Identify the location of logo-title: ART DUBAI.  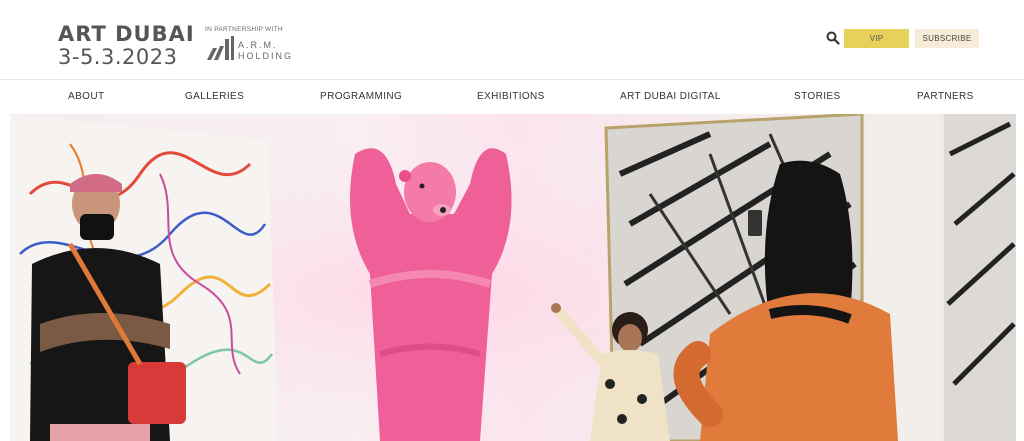
(126, 34).